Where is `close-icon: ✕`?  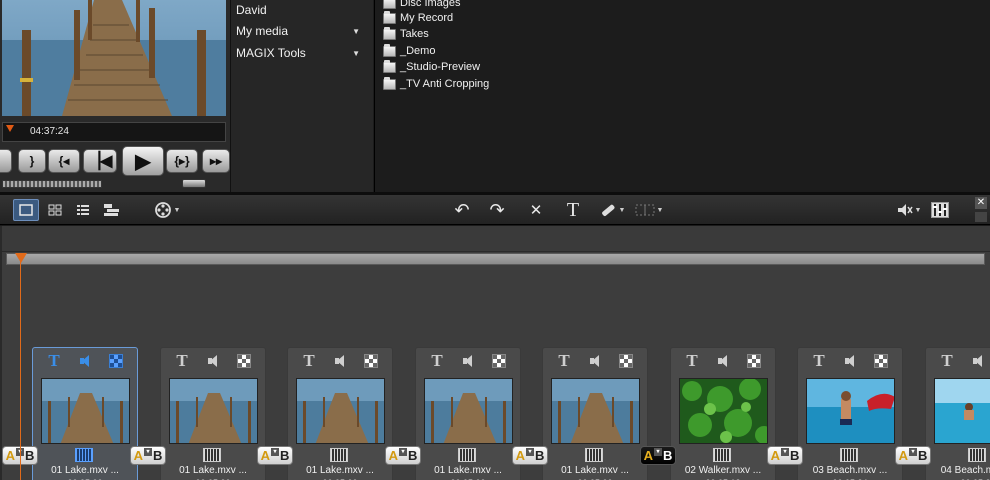 close-icon: ✕ is located at coordinates (981, 203).